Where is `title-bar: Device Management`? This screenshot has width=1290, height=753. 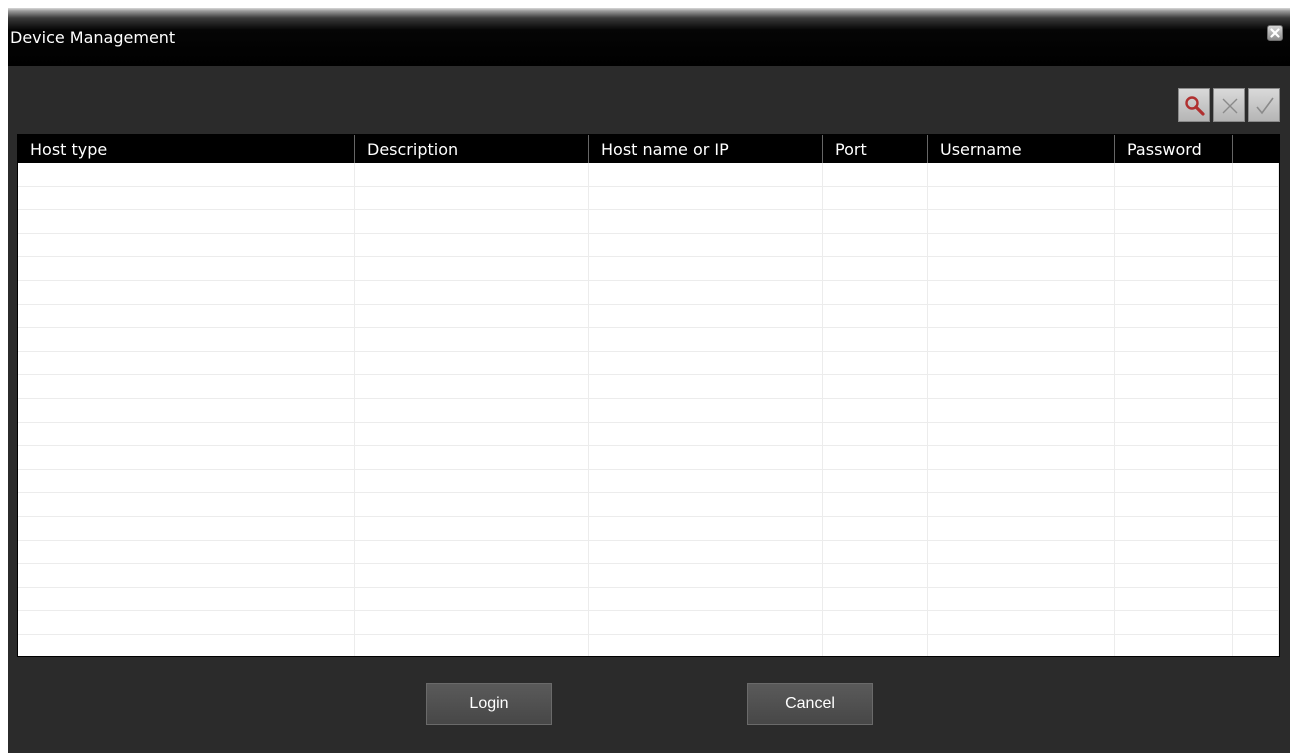 title-bar: Device Management is located at coordinates (649, 37).